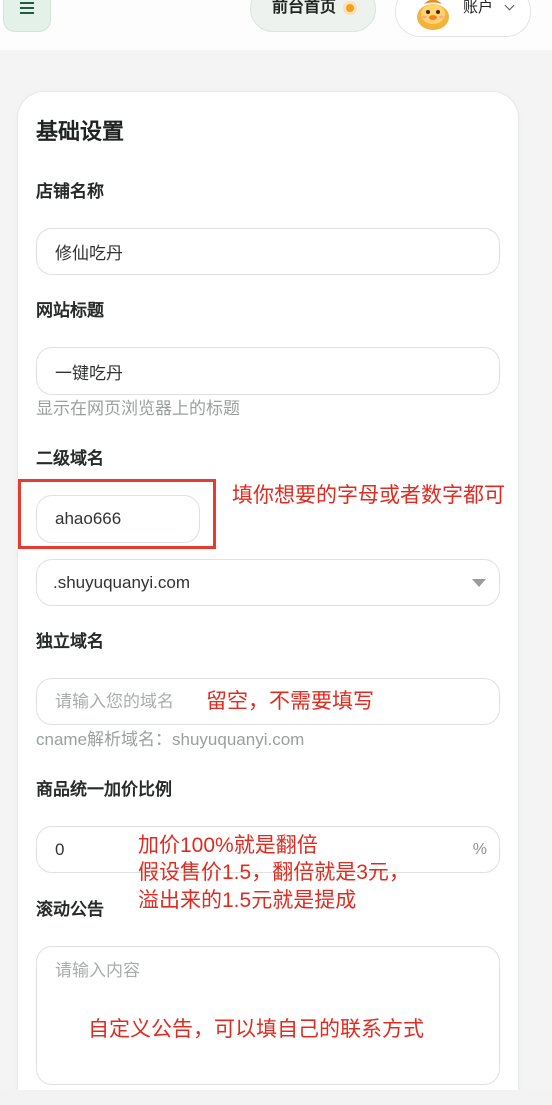 The height and width of the screenshot is (1105, 552). I want to click on subdomain-label: 二级域名, so click(70, 458).